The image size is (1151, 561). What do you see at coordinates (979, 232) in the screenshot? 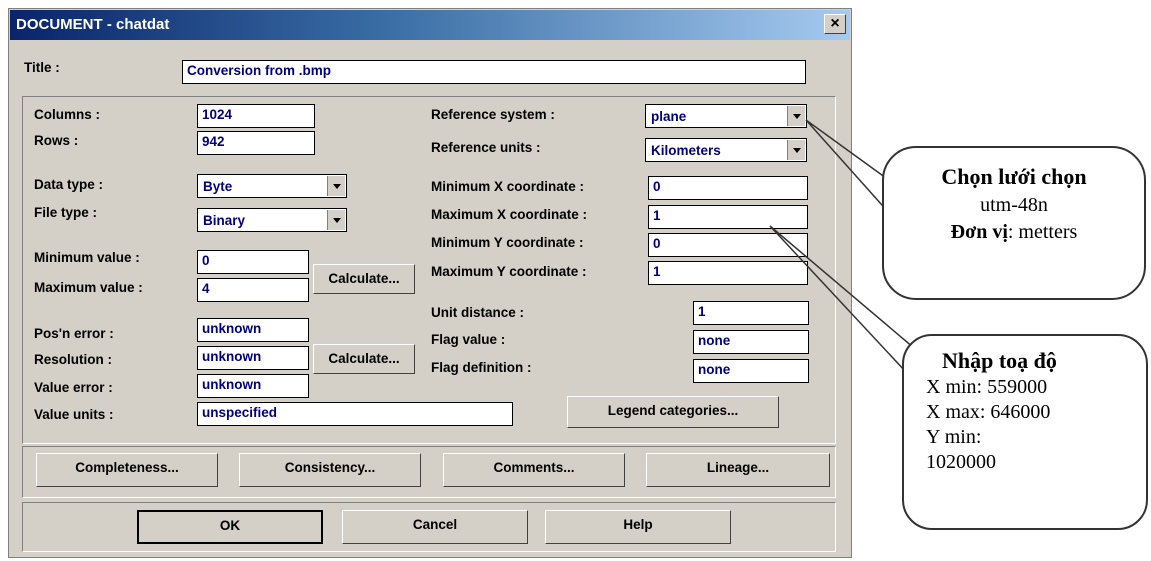
I see `callout1-line3-bold: Đơn vị` at bounding box center [979, 232].